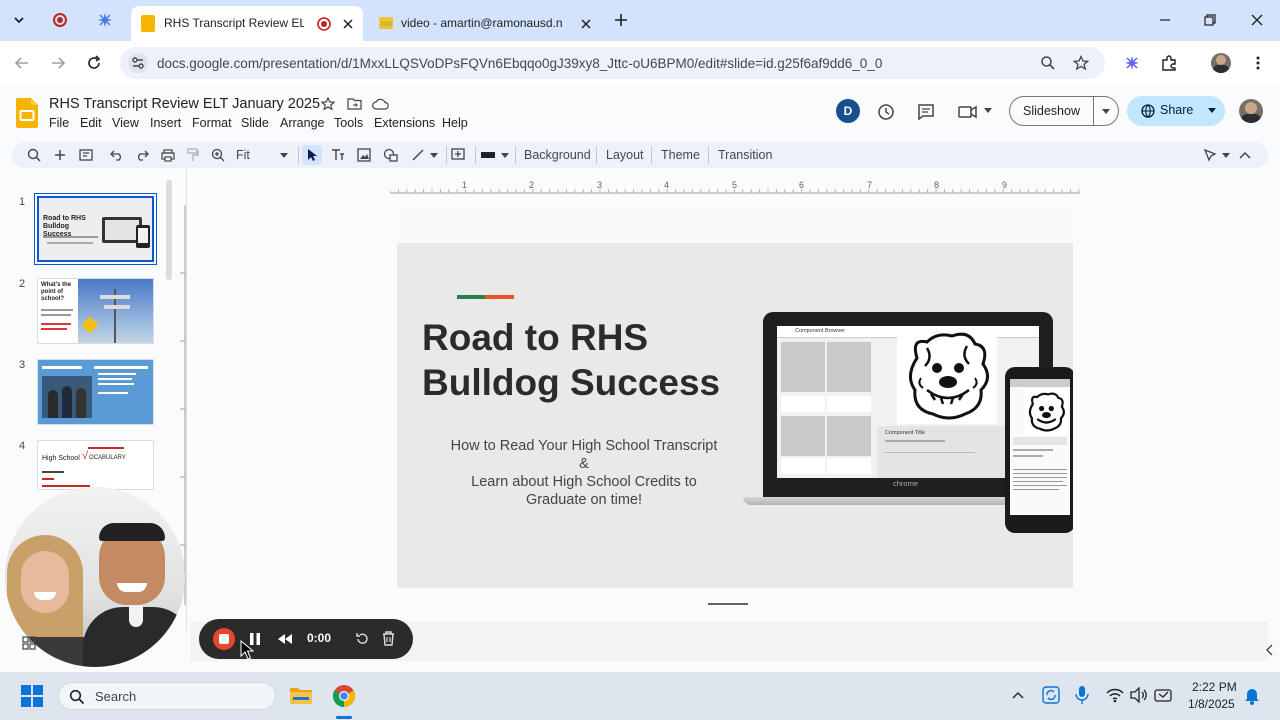  Describe the element at coordinates (905, 433) in the screenshot. I see `mock-title: Component Title` at that location.